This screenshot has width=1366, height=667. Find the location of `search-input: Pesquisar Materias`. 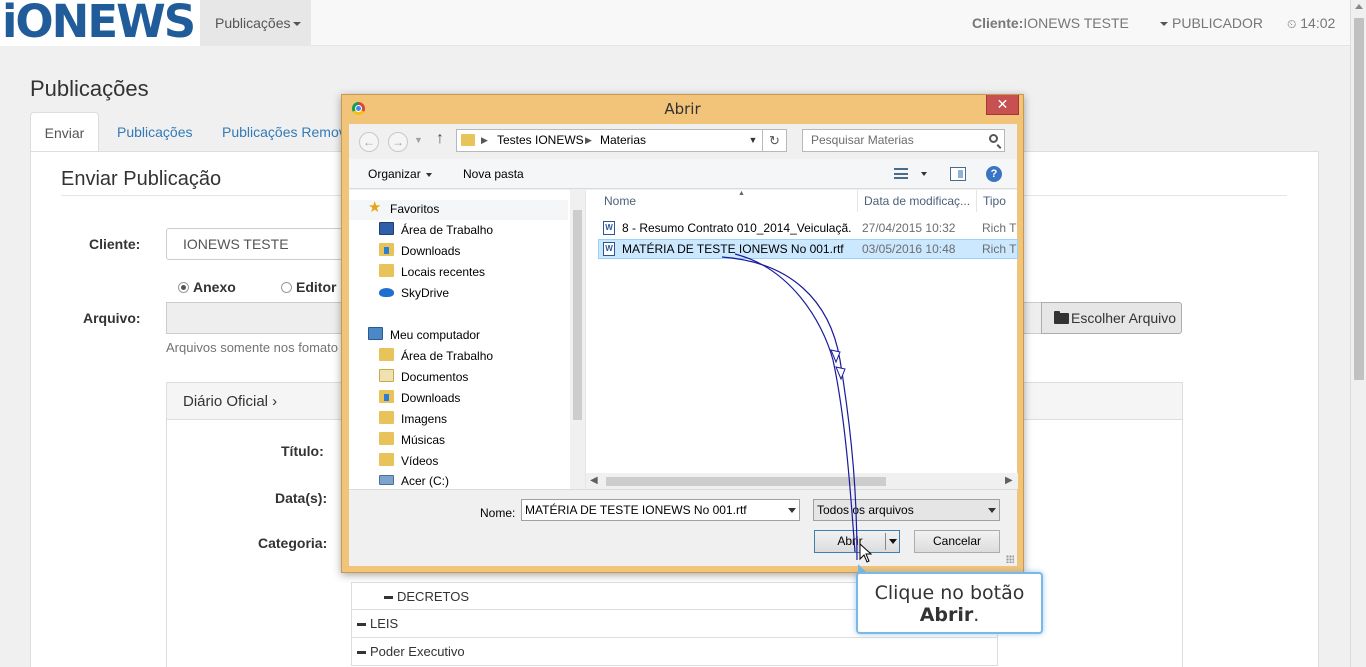

search-input: Pesquisar Materias is located at coordinates (903, 140).